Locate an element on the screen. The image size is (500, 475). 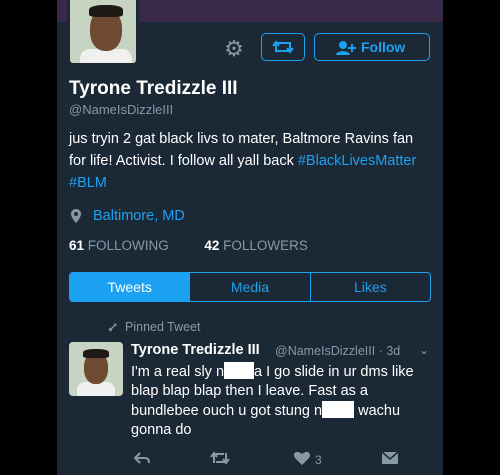
gear-icon: ⚙ is located at coordinates (234, 49).